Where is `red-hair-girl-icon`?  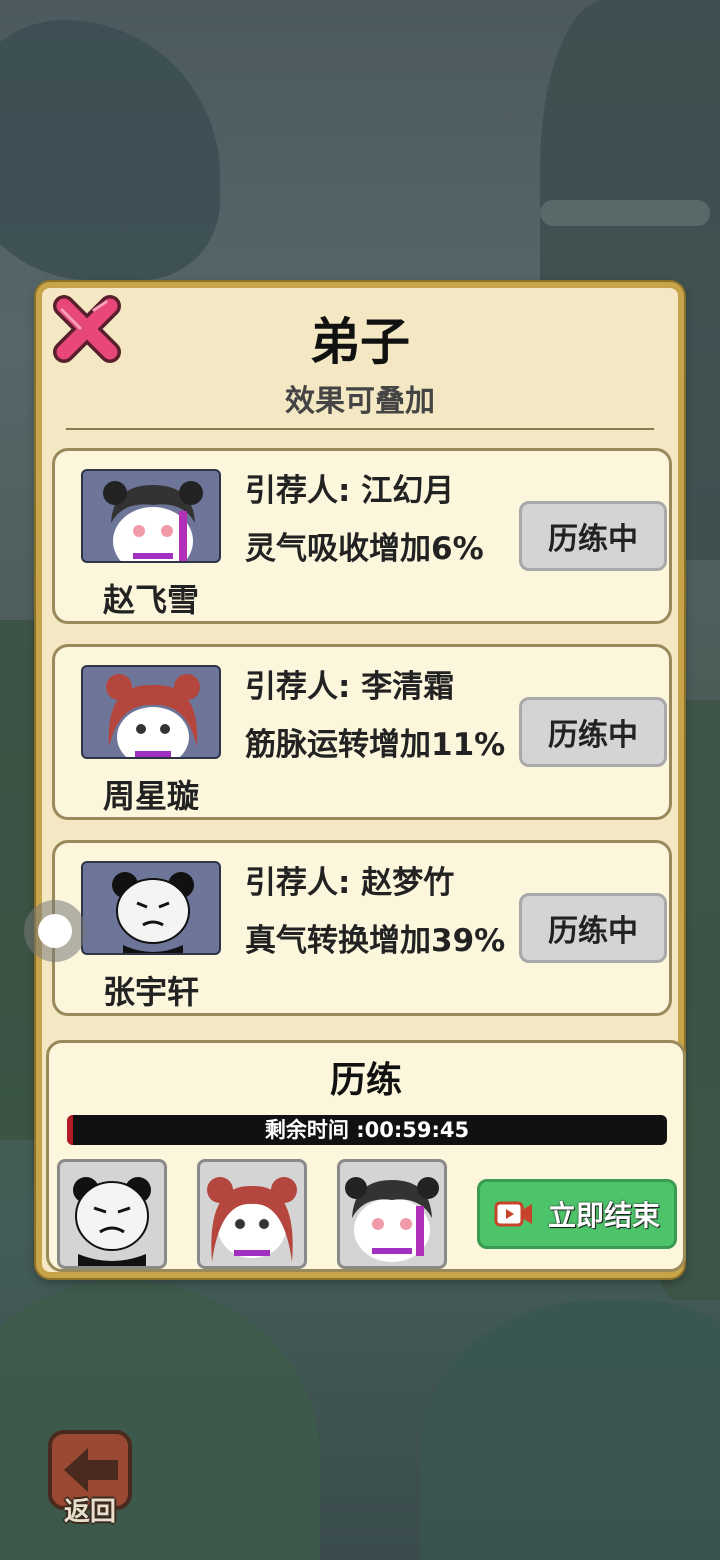
red-hair-girl-icon is located at coordinates (252, 1219).